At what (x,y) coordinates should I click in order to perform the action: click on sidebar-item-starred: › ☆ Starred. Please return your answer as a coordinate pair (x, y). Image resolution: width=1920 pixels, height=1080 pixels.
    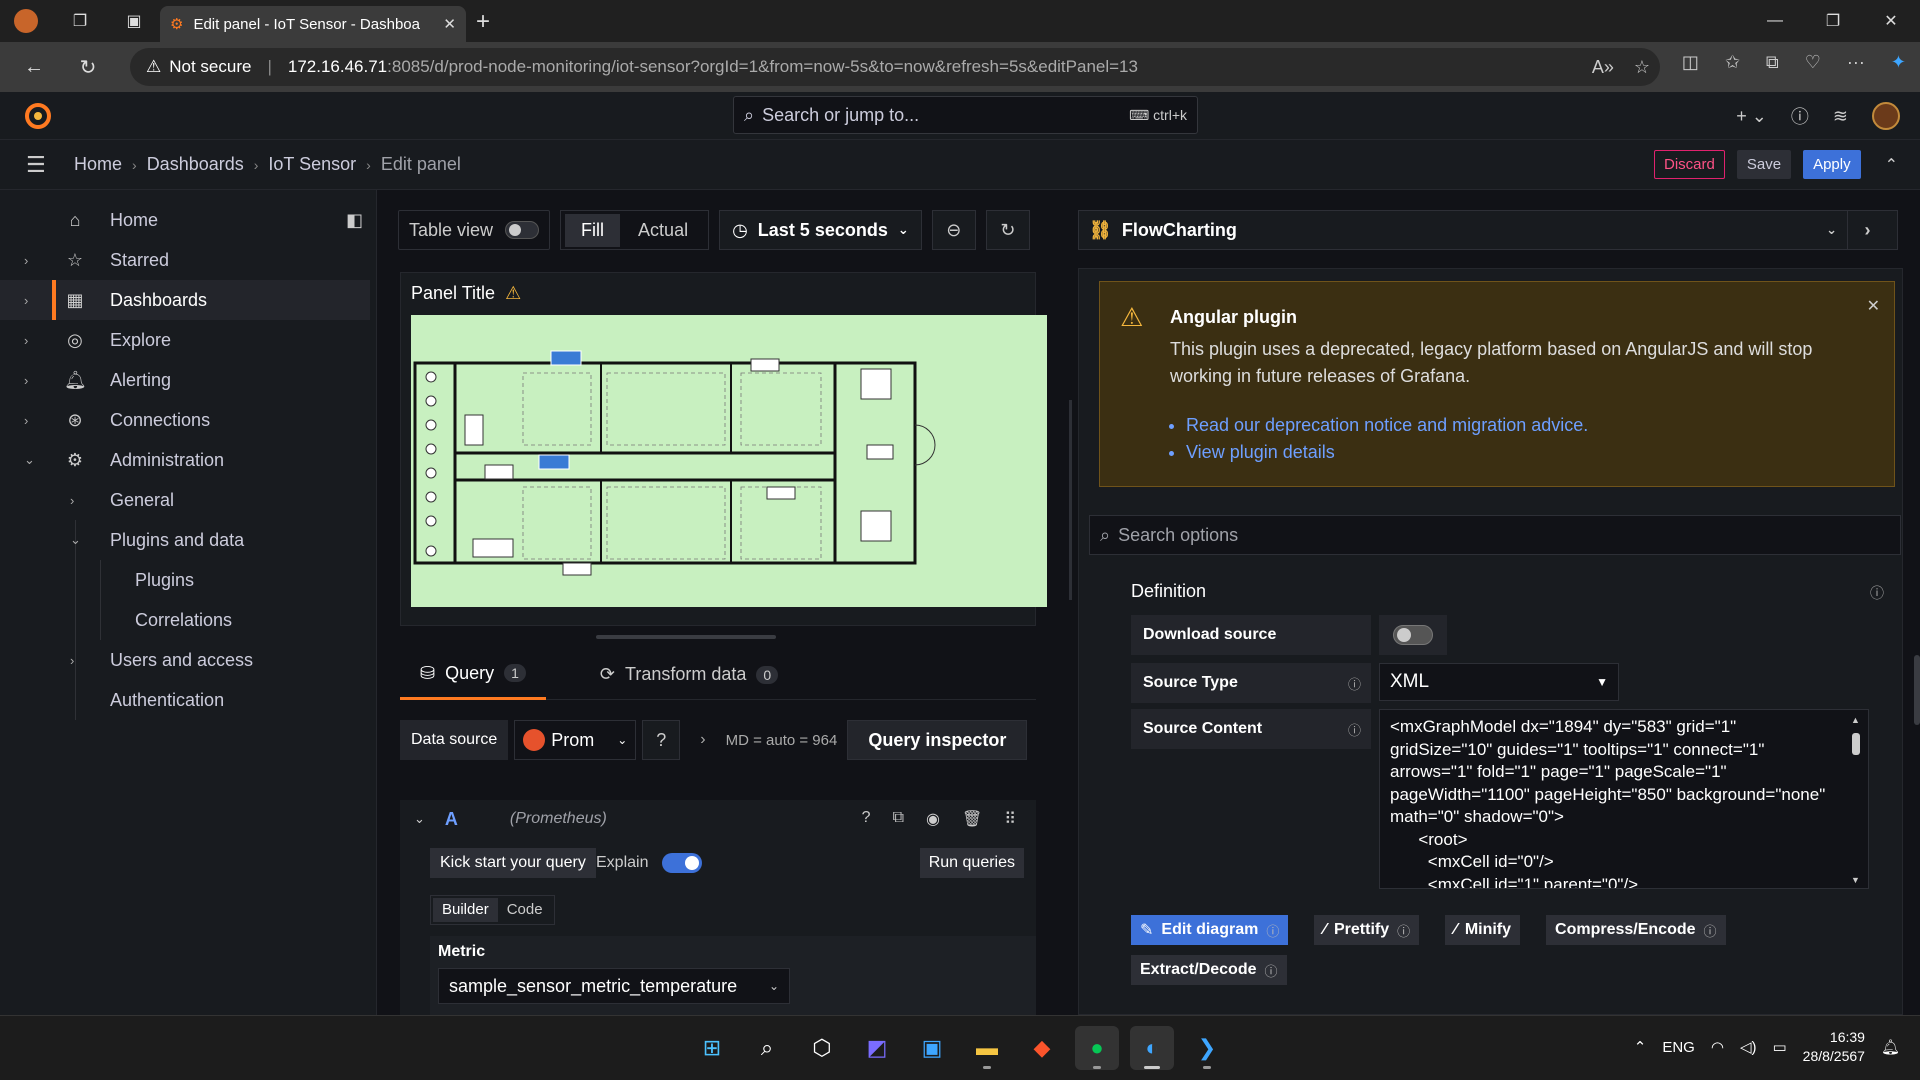
    Looking at the image, I should click on (185, 260).